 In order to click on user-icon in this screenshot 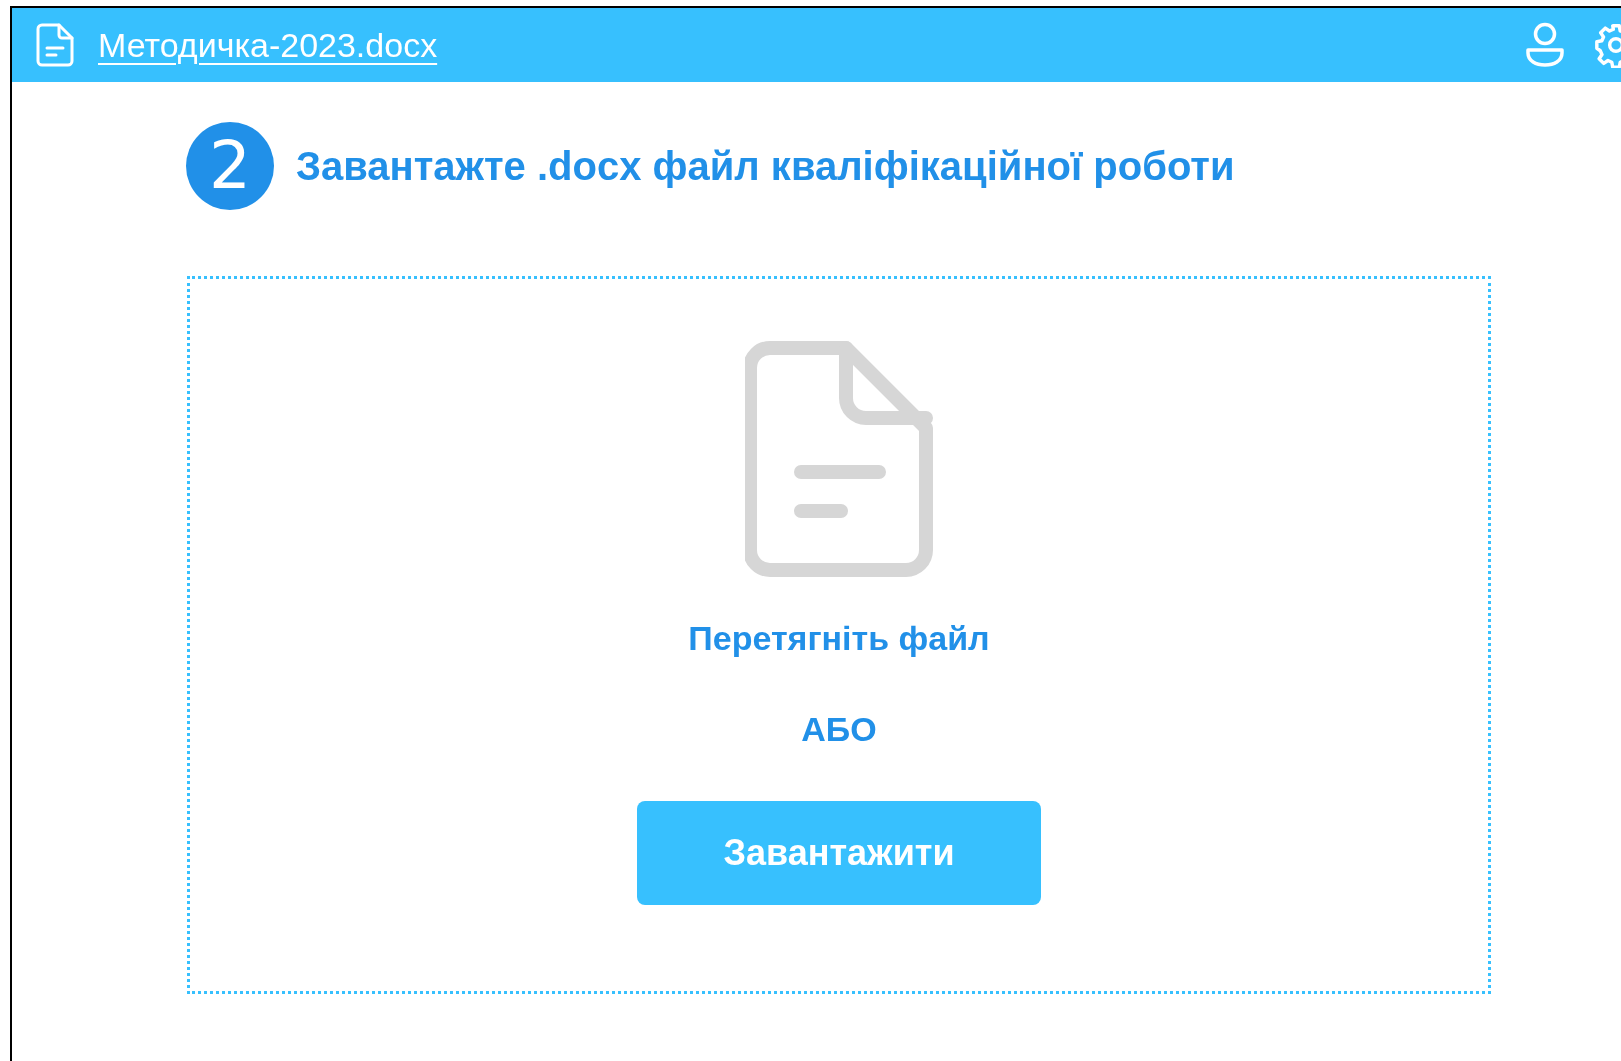, I will do `click(1545, 45)`.